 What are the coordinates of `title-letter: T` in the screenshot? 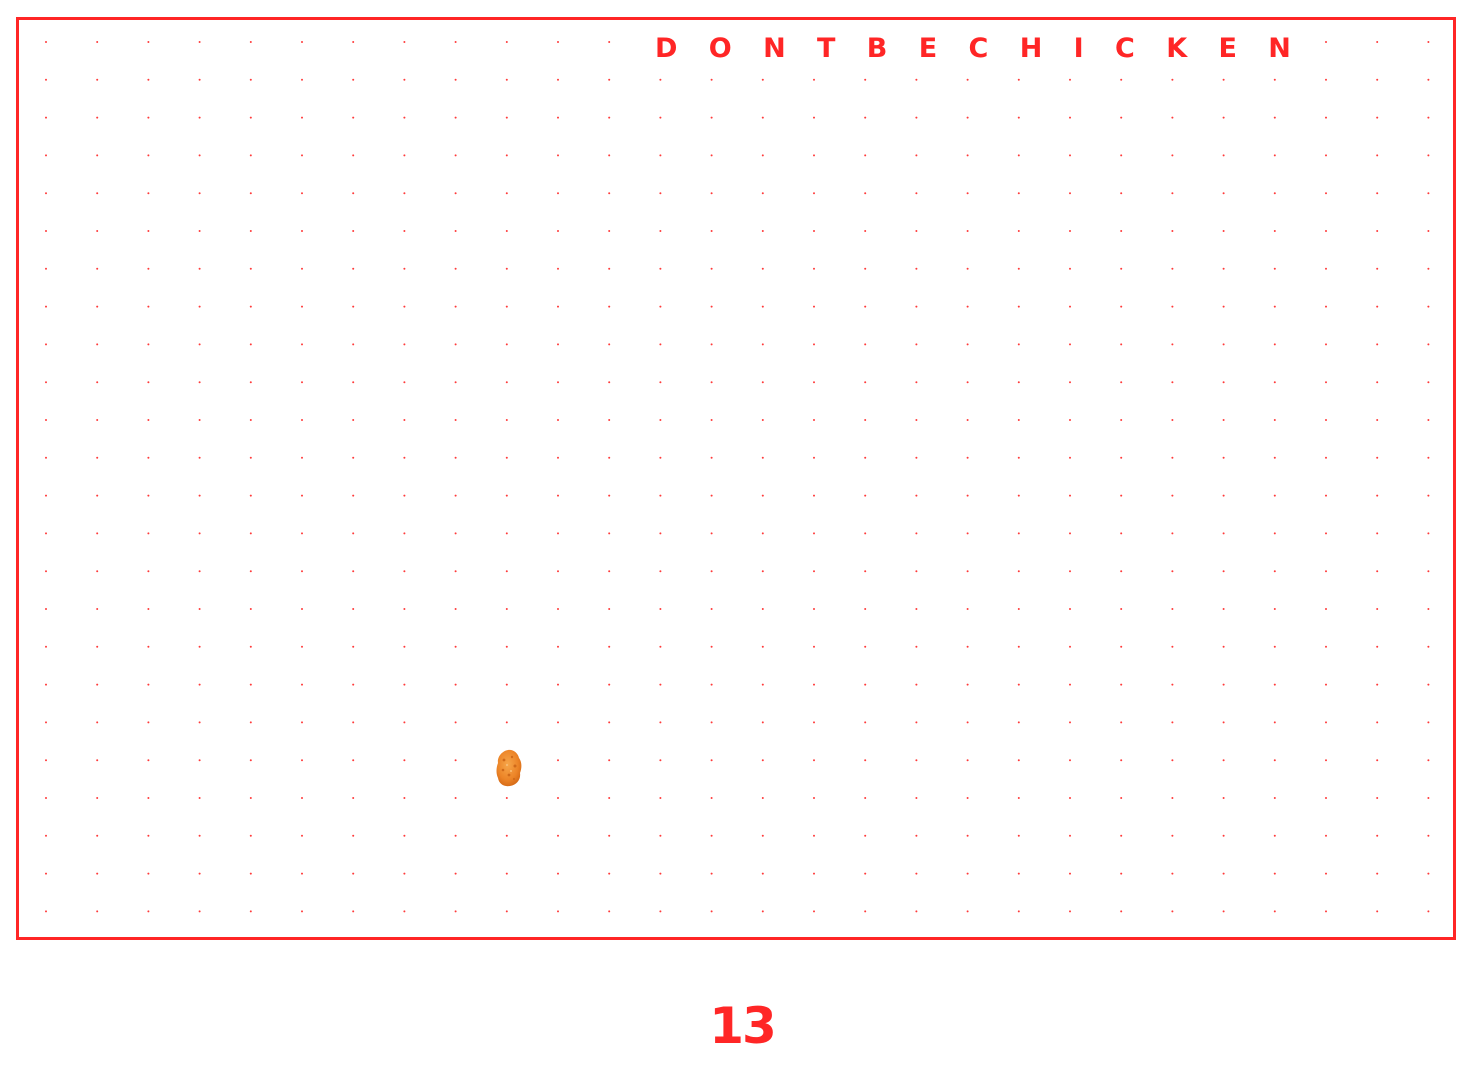 It's located at (826, 48).